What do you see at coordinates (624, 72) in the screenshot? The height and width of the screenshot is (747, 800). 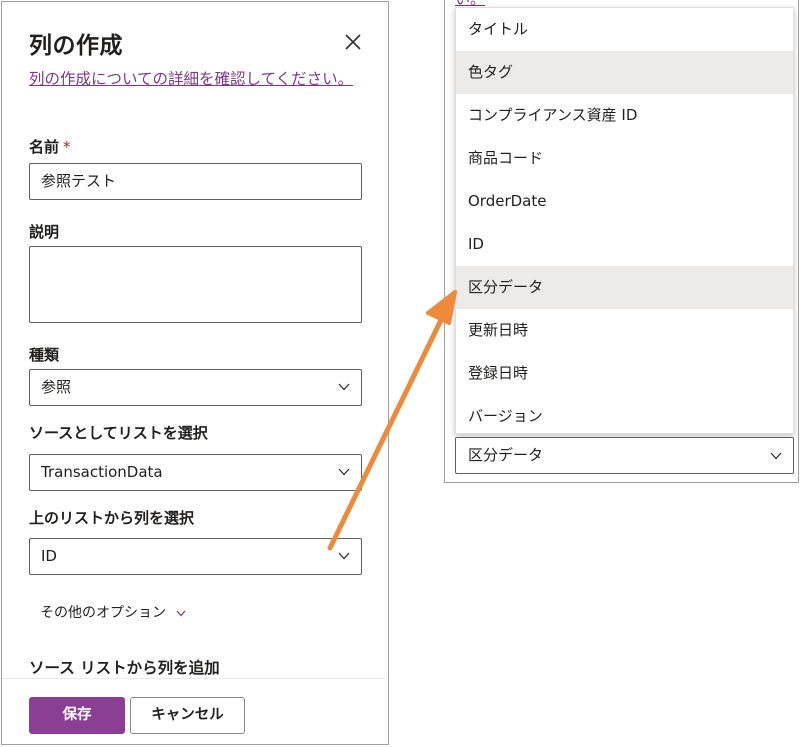 I see `menu-item-color-tag: 色タグ` at bounding box center [624, 72].